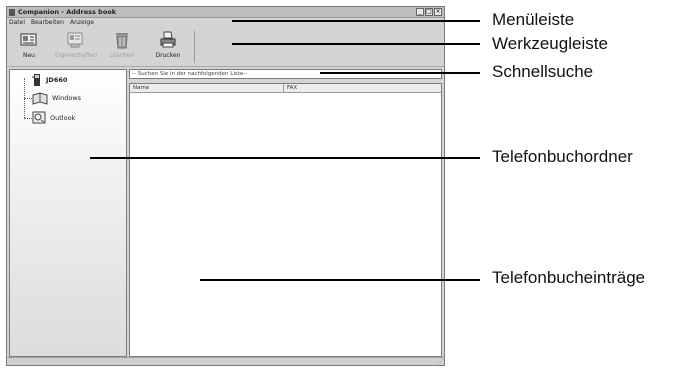 This screenshot has width=683, height=372. I want to click on properties-icon, so click(75, 40).